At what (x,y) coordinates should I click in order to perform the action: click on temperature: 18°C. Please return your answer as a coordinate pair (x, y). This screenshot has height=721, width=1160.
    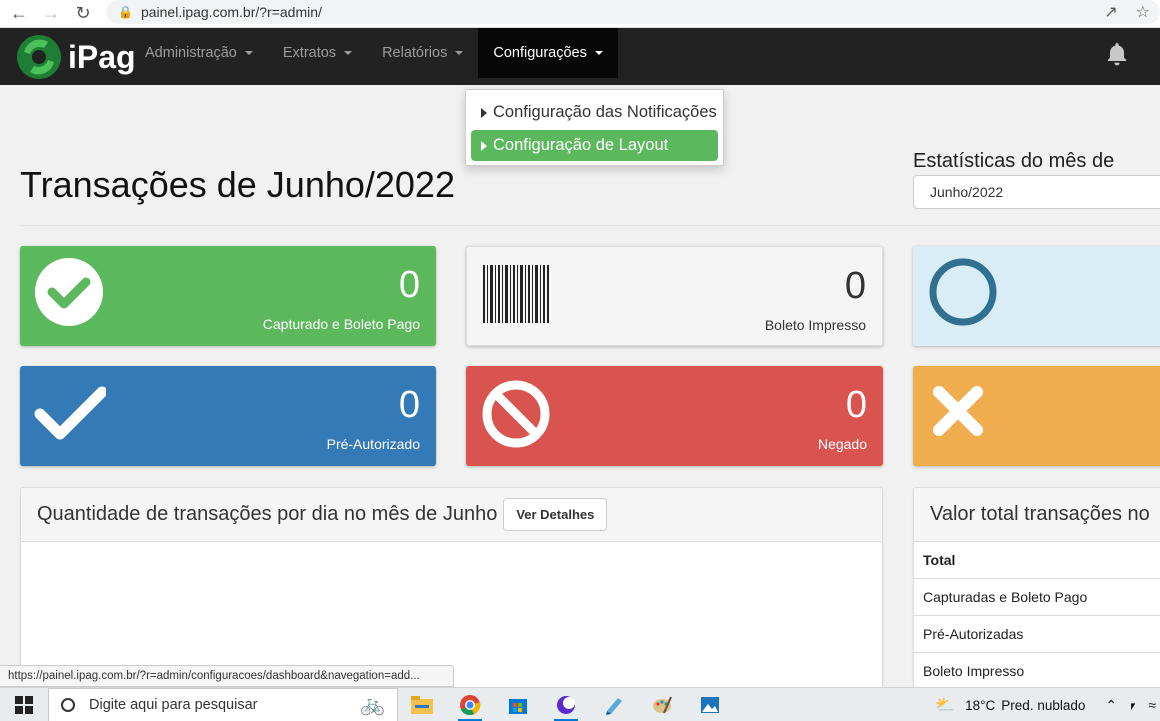
    Looking at the image, I should click on (980, 705).